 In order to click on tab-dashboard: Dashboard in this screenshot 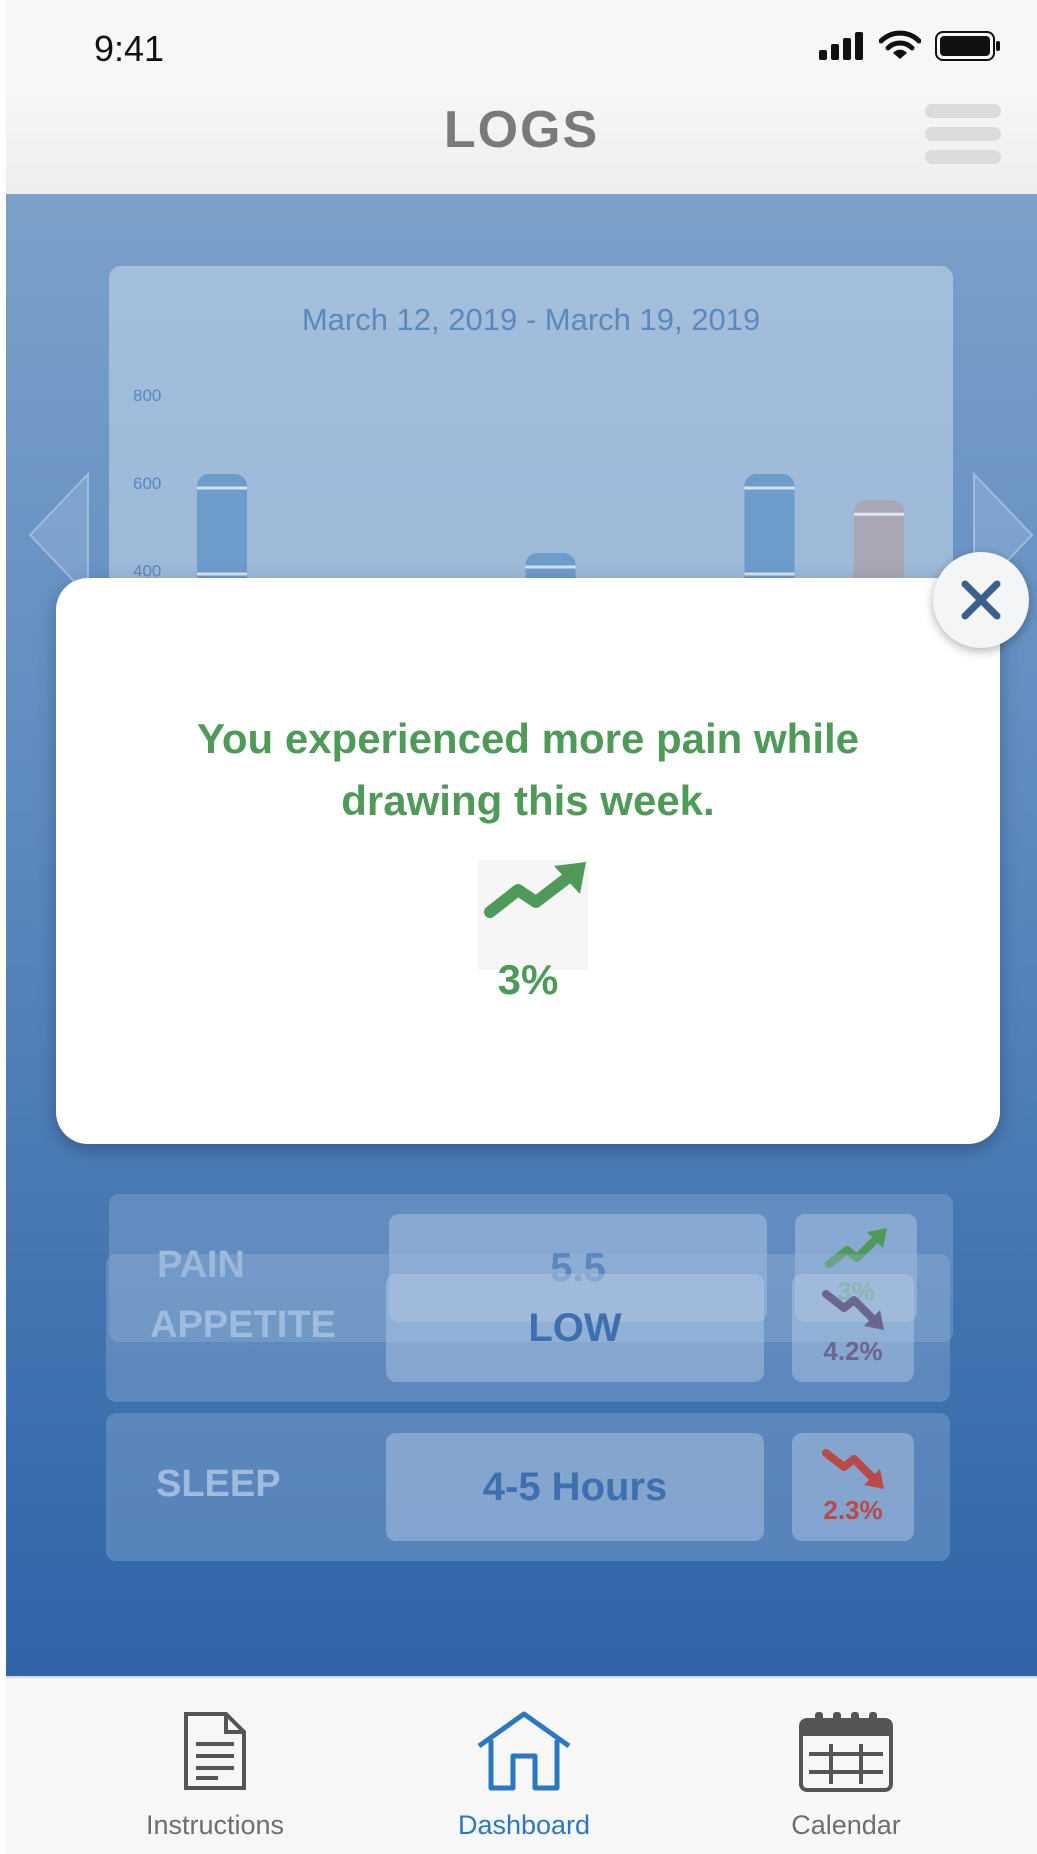, I will do `click(524, 1766)`.